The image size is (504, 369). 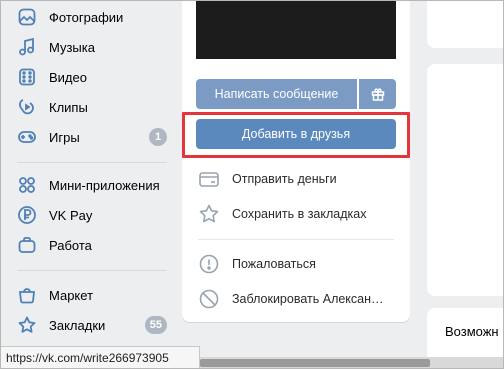 What do you see at coordinates (209, 264) in the screenshot?
I see `report-icon` at bounding box center [209, 264].